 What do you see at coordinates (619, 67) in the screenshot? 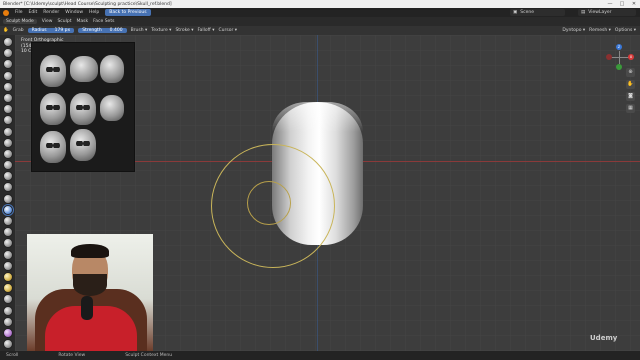
I see `gizmo-y-axis-icon` at bounding box center [619, 67].